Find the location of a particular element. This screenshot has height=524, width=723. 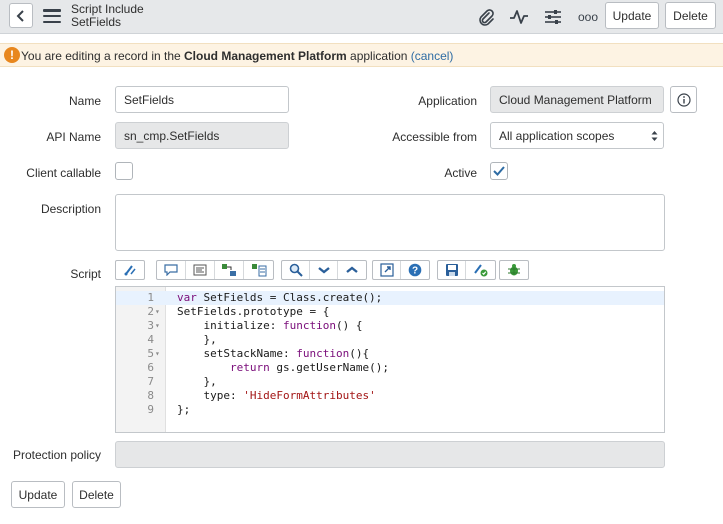

toolbar-group-debug is located at coordinates (514, 270).